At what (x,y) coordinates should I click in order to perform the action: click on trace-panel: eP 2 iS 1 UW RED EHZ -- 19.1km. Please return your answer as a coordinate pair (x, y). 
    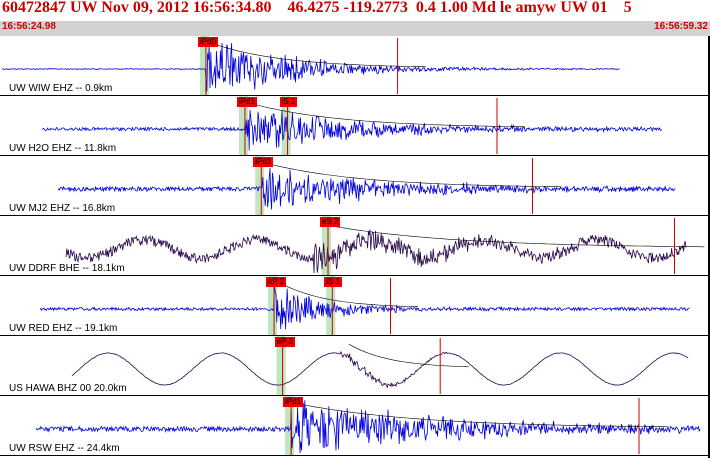
    Looking at the image, I should click on (355, 306).